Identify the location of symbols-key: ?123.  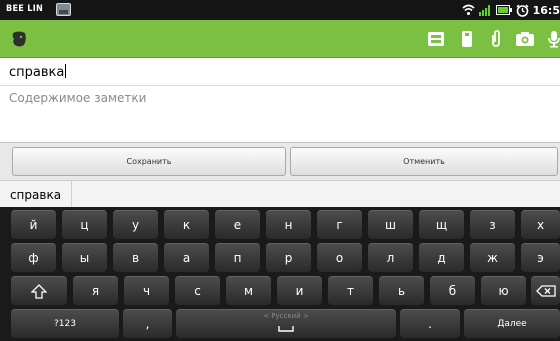
(65, 323).